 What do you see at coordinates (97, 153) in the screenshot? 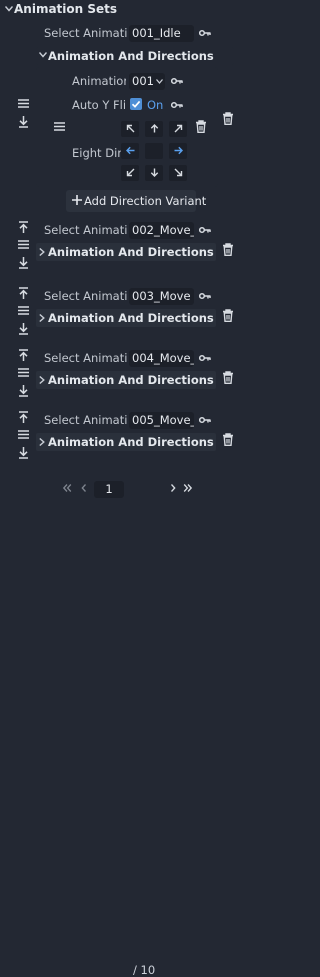
I see `eight-dir-label: Eight Dir` at bounding box center [97, 153].